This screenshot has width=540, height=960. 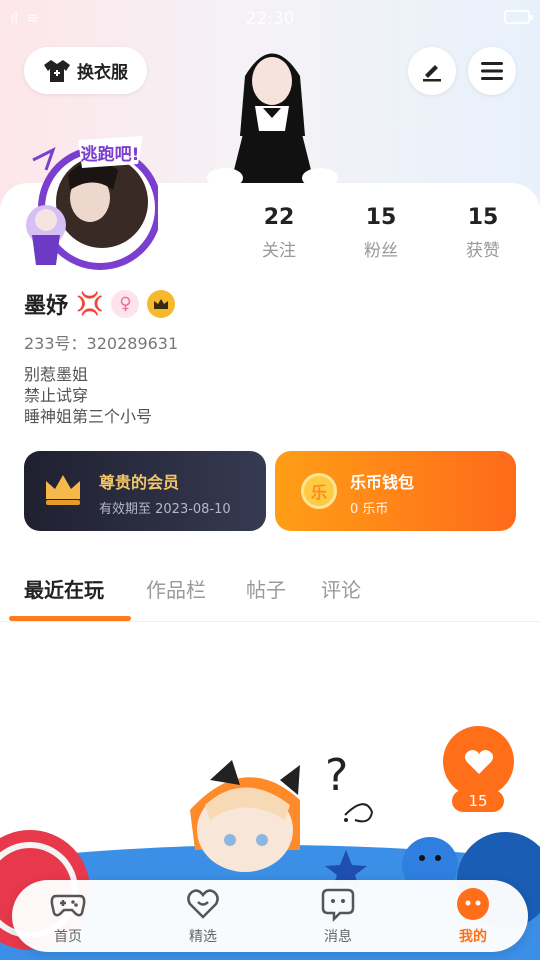 What do you see at coordinates (432, 73) in the screenshot?
I see `pencil-icon` at bounding box center [432, 73].